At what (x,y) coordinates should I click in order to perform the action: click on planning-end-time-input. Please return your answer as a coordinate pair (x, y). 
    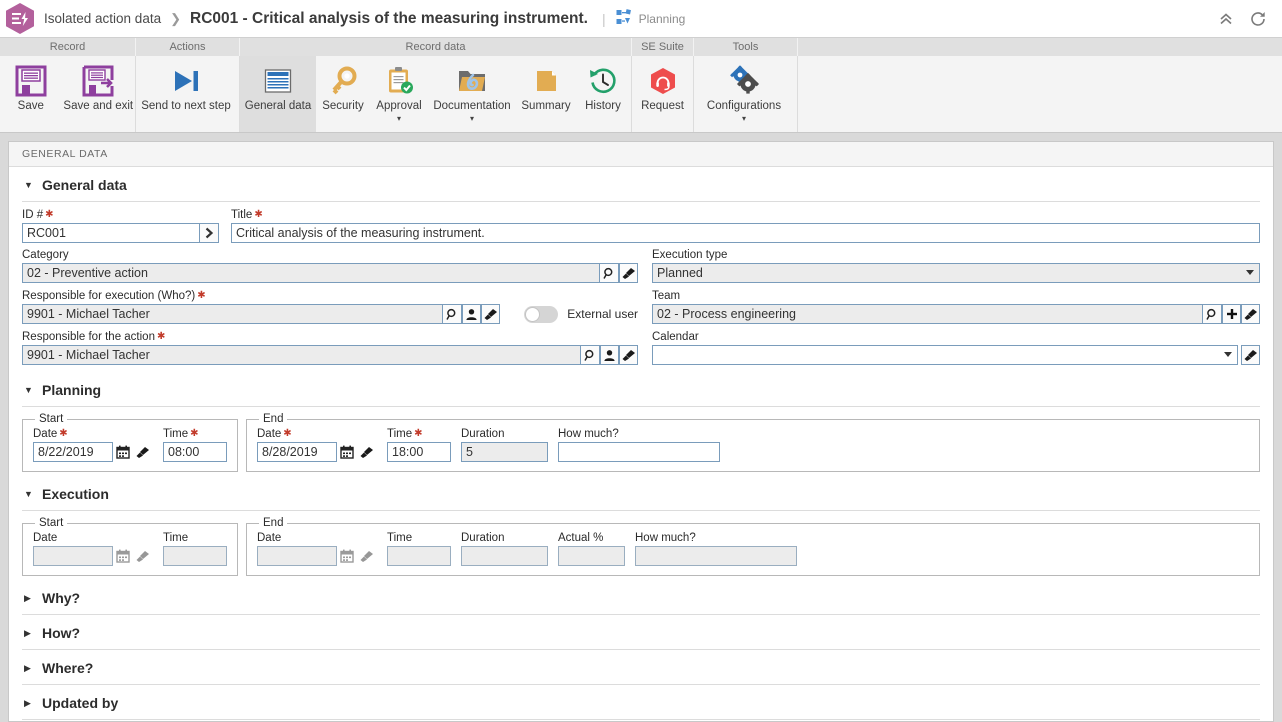
    Looking at the image, I should click on (419, 452).